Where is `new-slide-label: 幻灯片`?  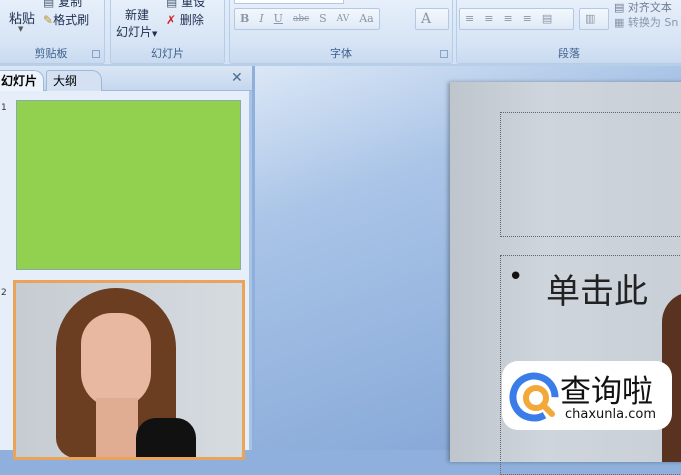
new-slide-label: 幻灯片 is located at coordinates (134, 32).